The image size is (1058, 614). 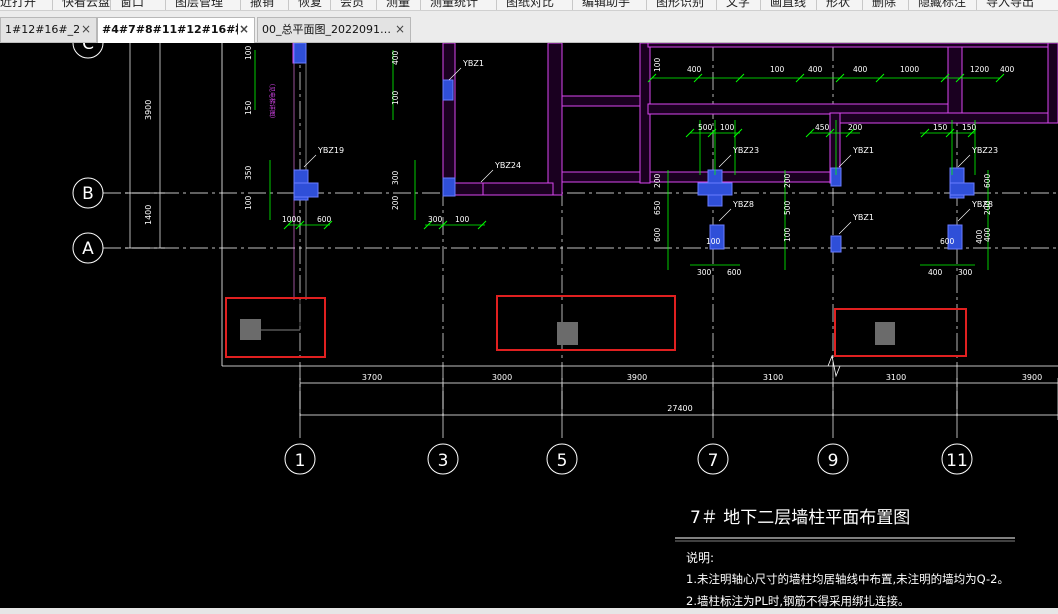 What do you see at coordinates (529, 611) in the screenshot?
I see `status-bar` at bounding box center [529, 611].